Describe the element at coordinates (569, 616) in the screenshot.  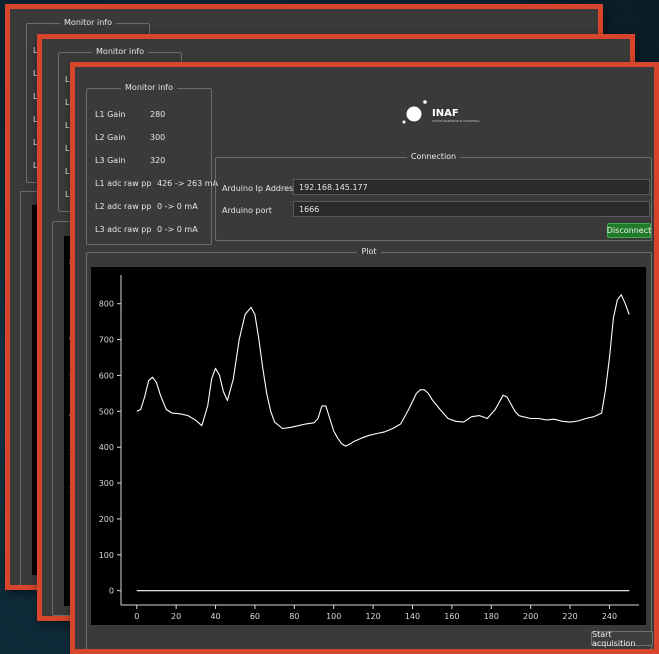
I see `x-tick-label: 220` at that location.